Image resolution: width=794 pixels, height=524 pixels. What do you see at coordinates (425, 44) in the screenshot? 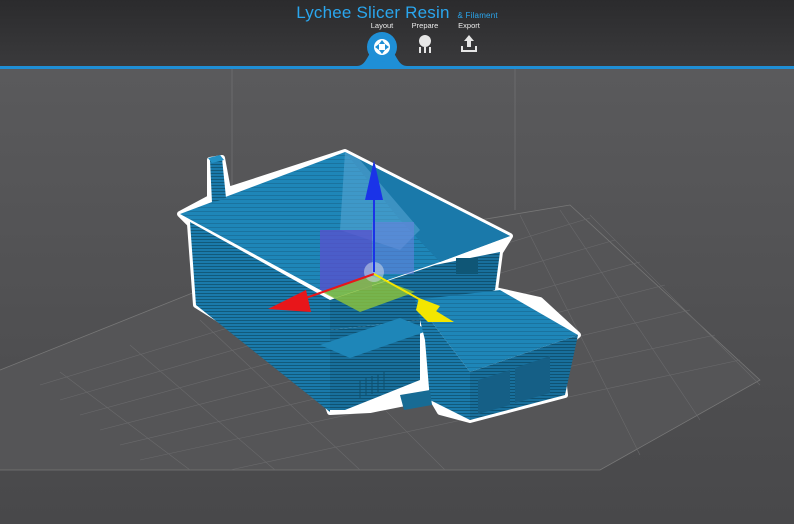
I see `supports-icon` at bounding box center [425, 44].